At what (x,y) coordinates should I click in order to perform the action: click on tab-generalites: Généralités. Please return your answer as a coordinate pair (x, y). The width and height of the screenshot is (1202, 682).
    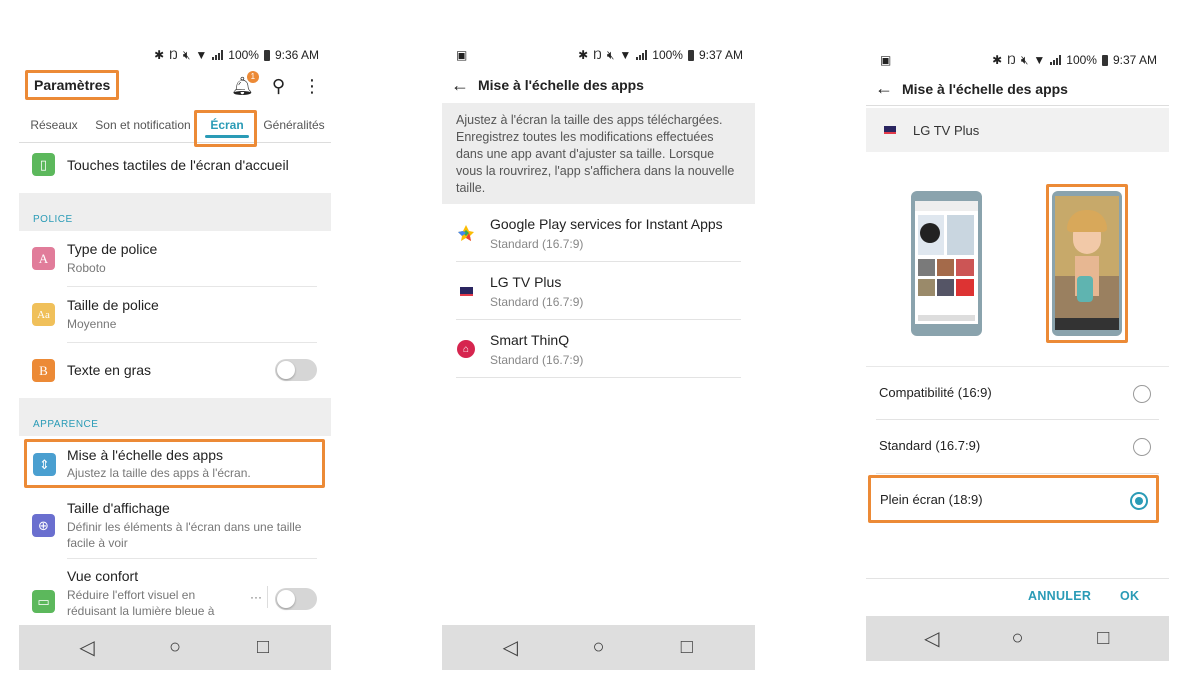
    Looking at the image, I should click on (294, 124).